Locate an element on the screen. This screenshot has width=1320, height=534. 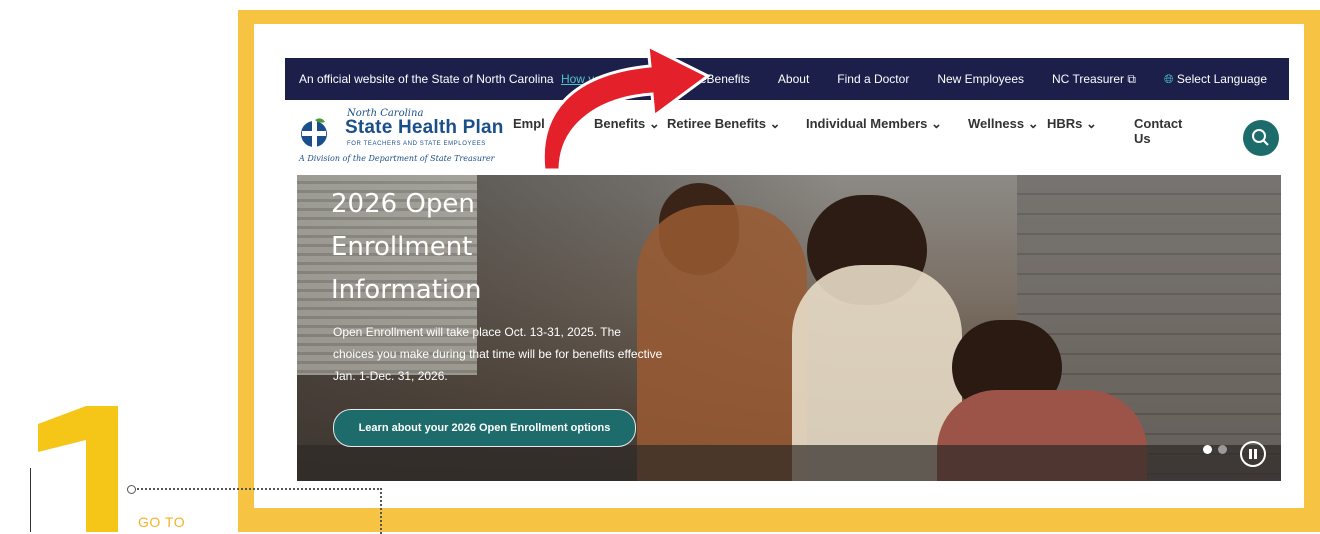
connector-node is located at coordinates (131, 489).